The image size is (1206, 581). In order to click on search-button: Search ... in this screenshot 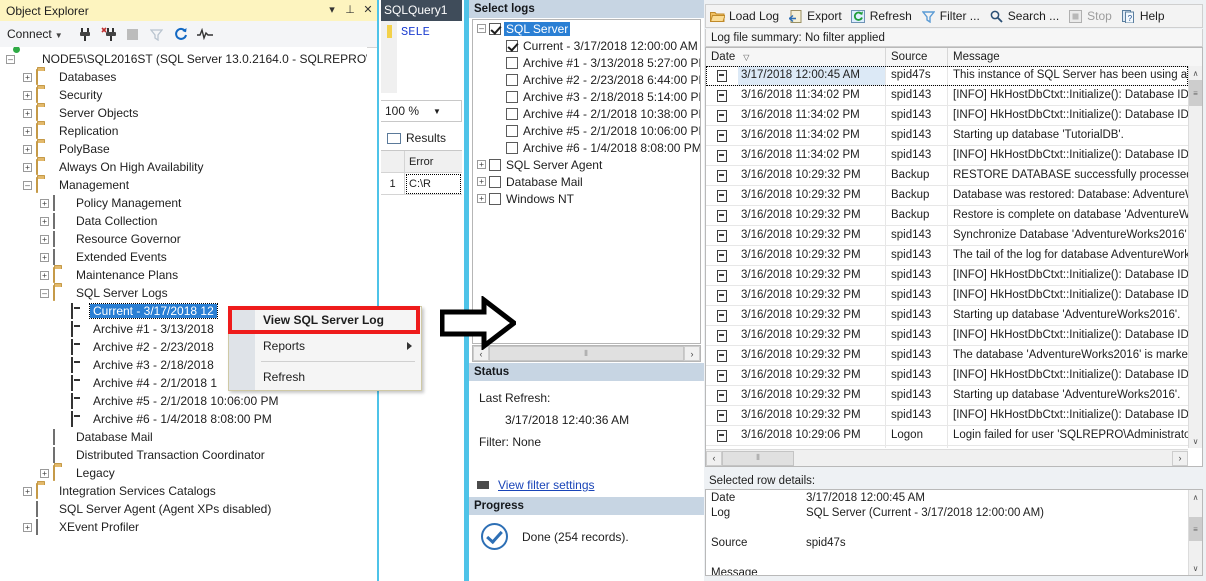, I will do `click(1024, 16)`.